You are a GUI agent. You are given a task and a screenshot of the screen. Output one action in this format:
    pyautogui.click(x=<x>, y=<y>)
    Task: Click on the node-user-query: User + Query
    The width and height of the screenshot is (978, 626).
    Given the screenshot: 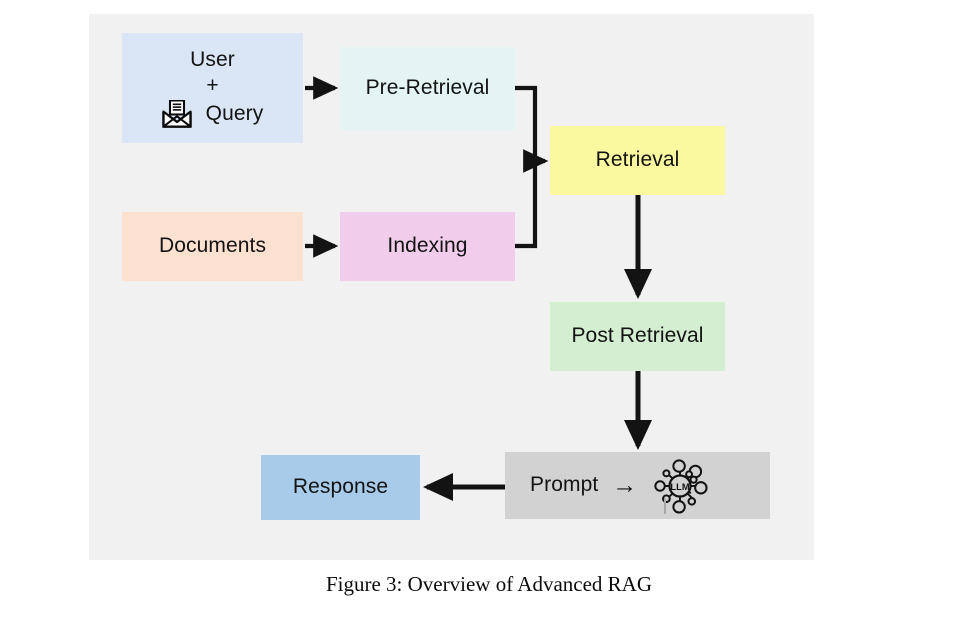 What is the action you would take?
    pyautogui.click(x=212, y=88)
    